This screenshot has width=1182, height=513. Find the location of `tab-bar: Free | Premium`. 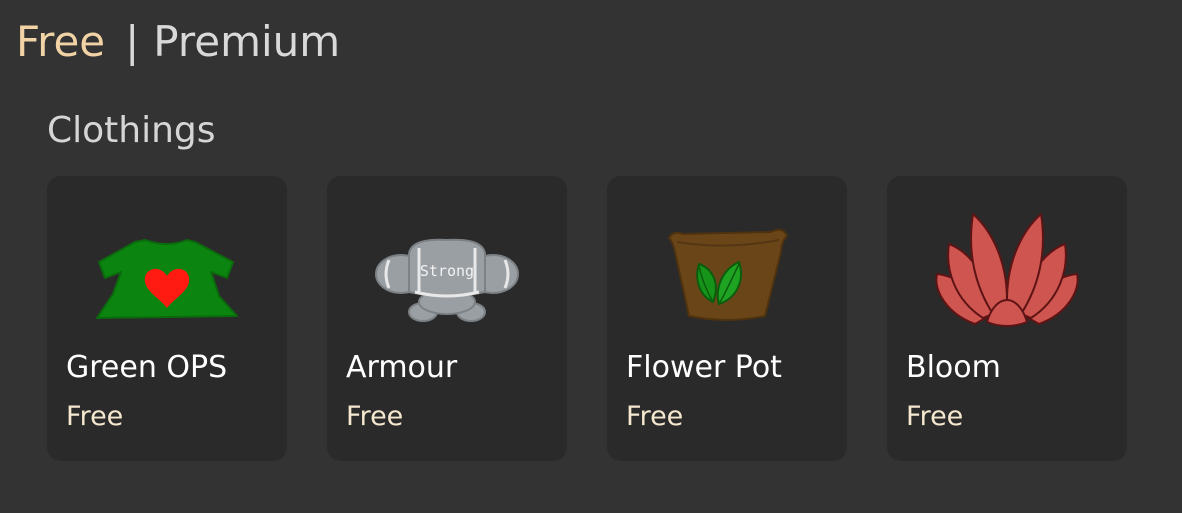

tab-bar: Free | Premium is located at coordinates (178, 42).